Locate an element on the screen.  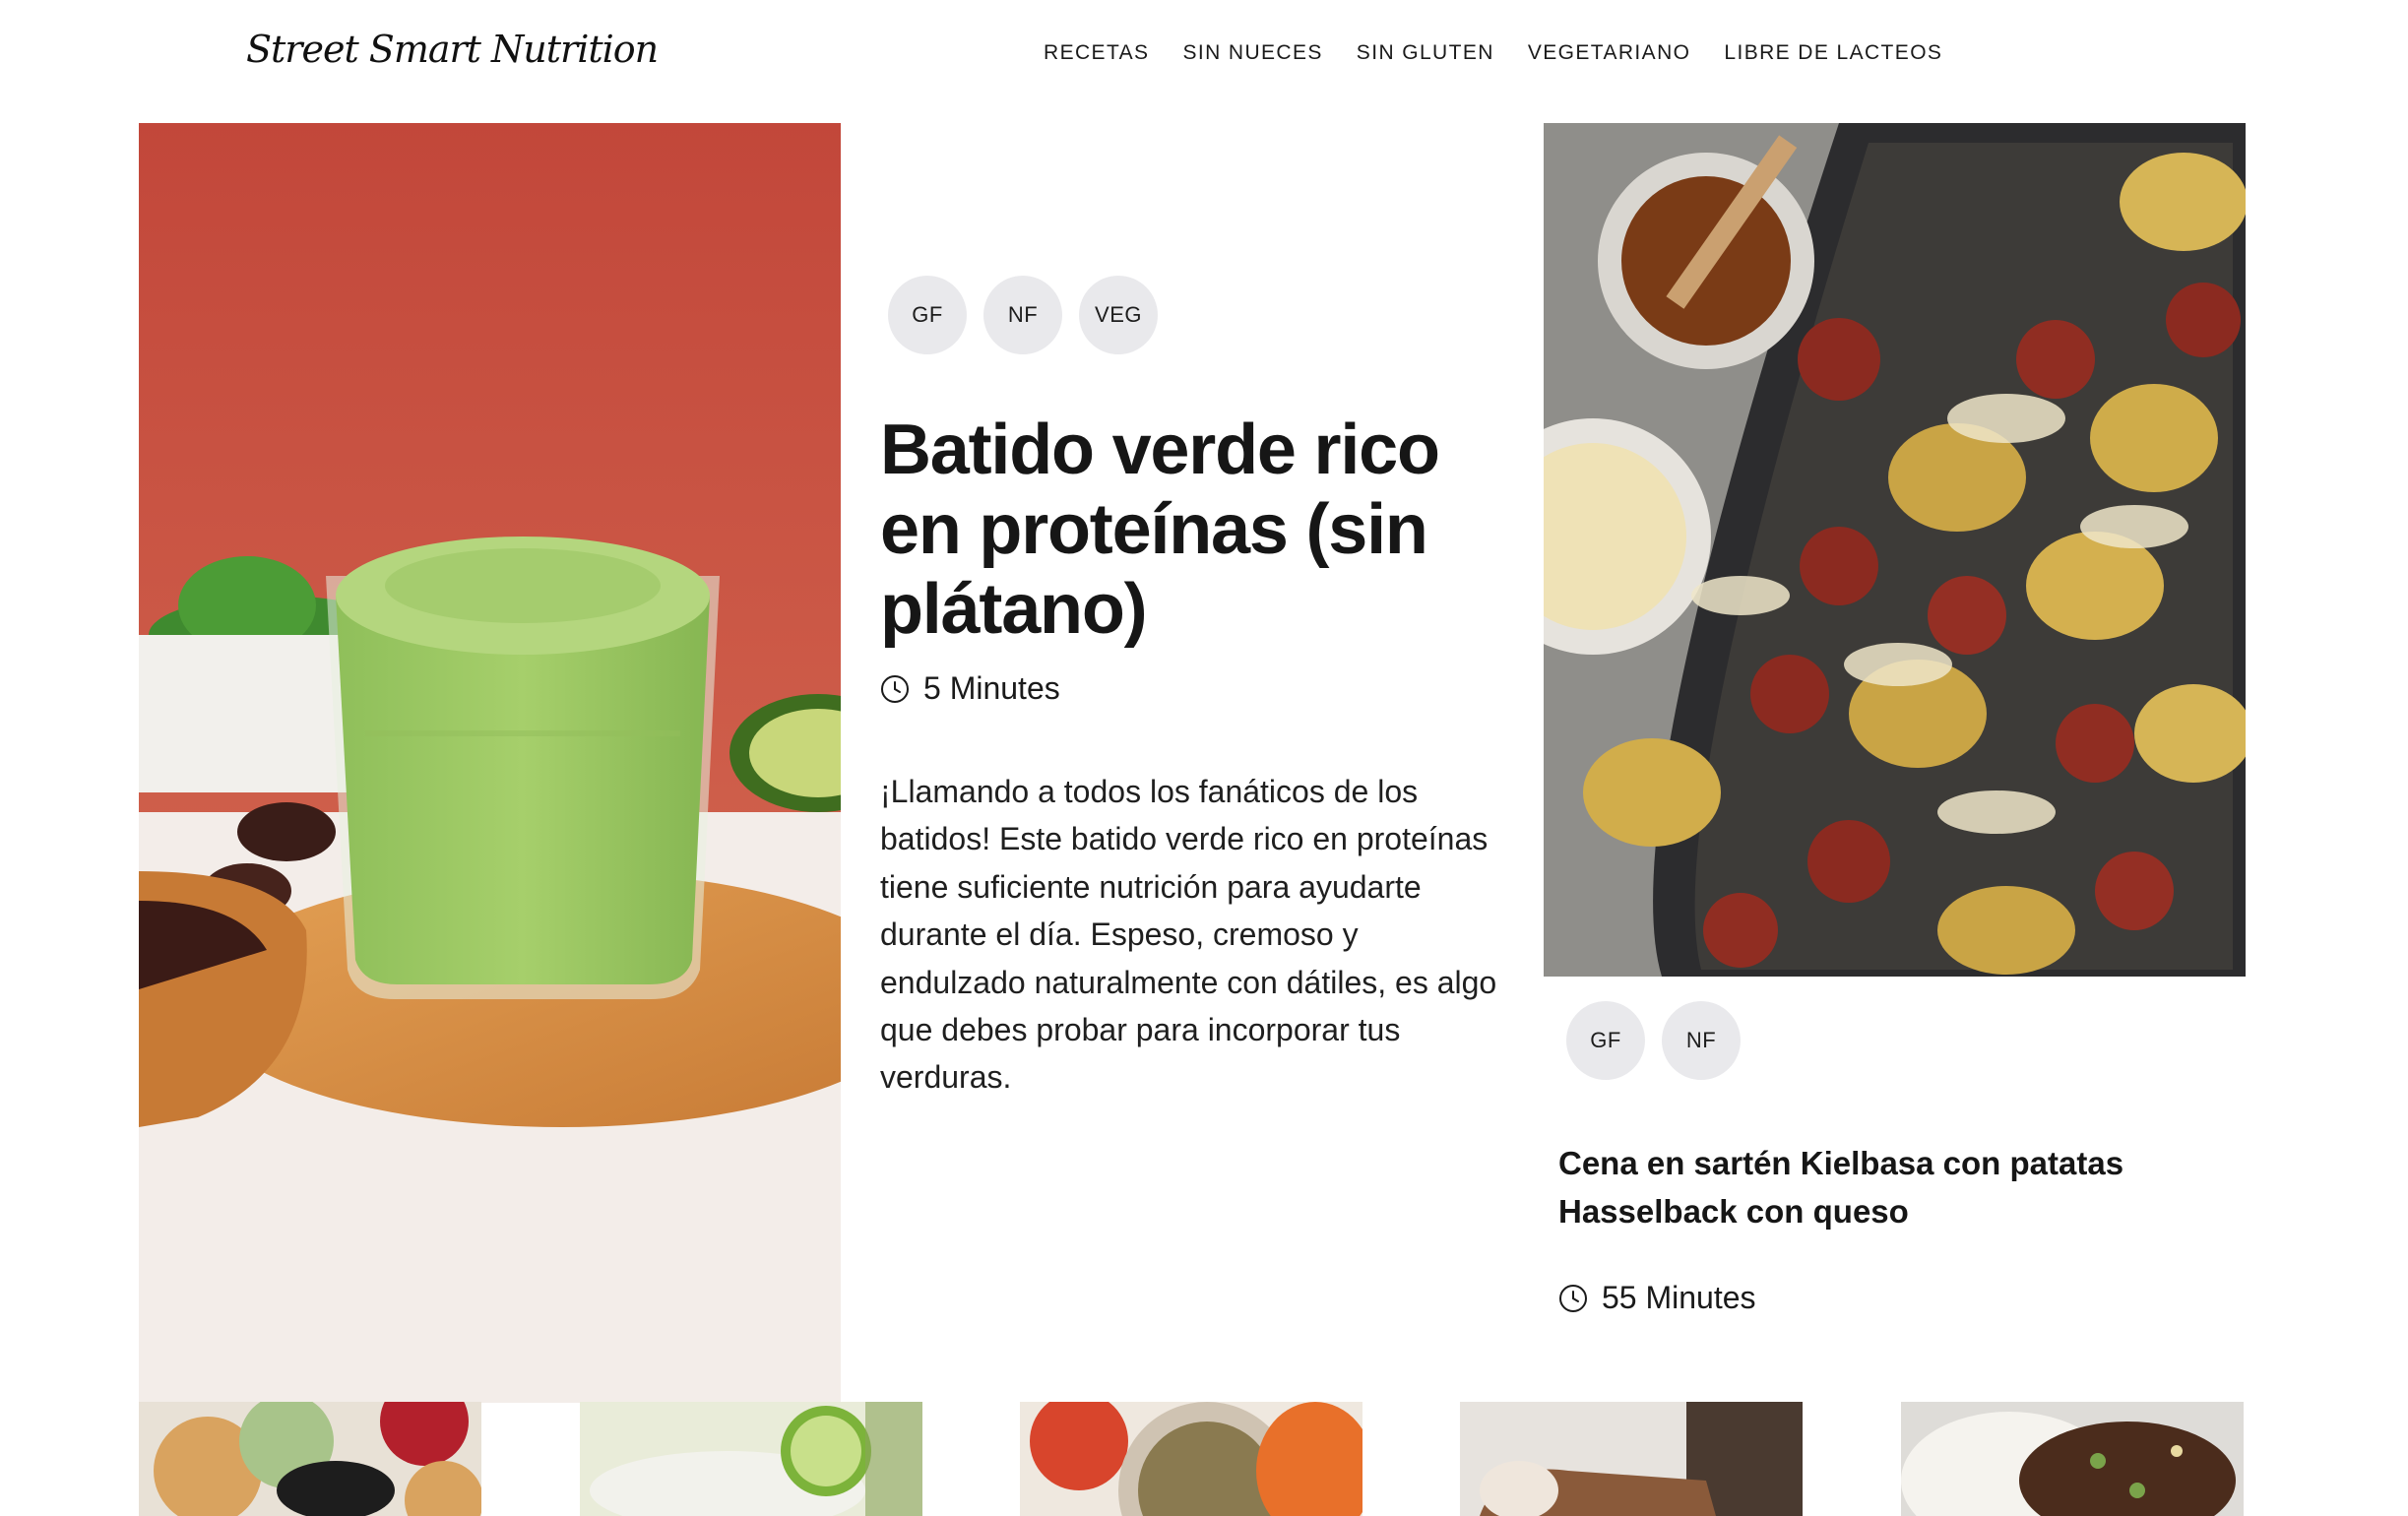
recipe-thumbnail-margarita is located at coordinates (751, 1459).